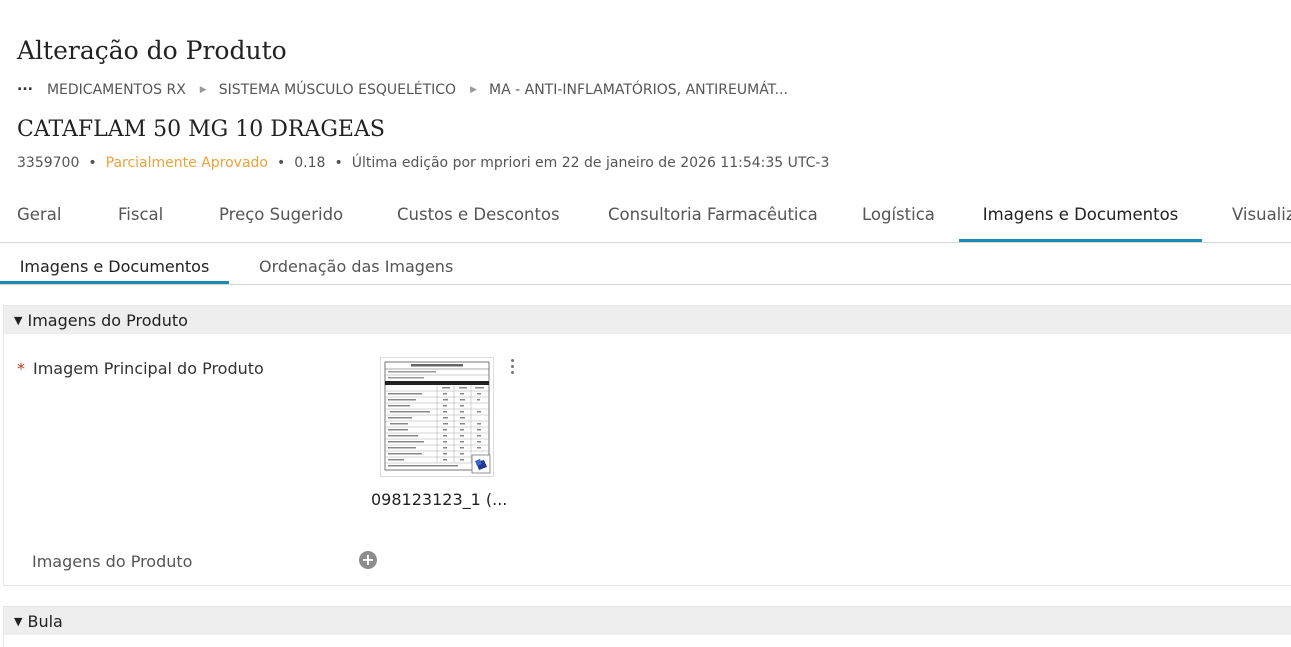  I want to click on tab-custos-descontos: Custos e Descontos, so click(478, 215).